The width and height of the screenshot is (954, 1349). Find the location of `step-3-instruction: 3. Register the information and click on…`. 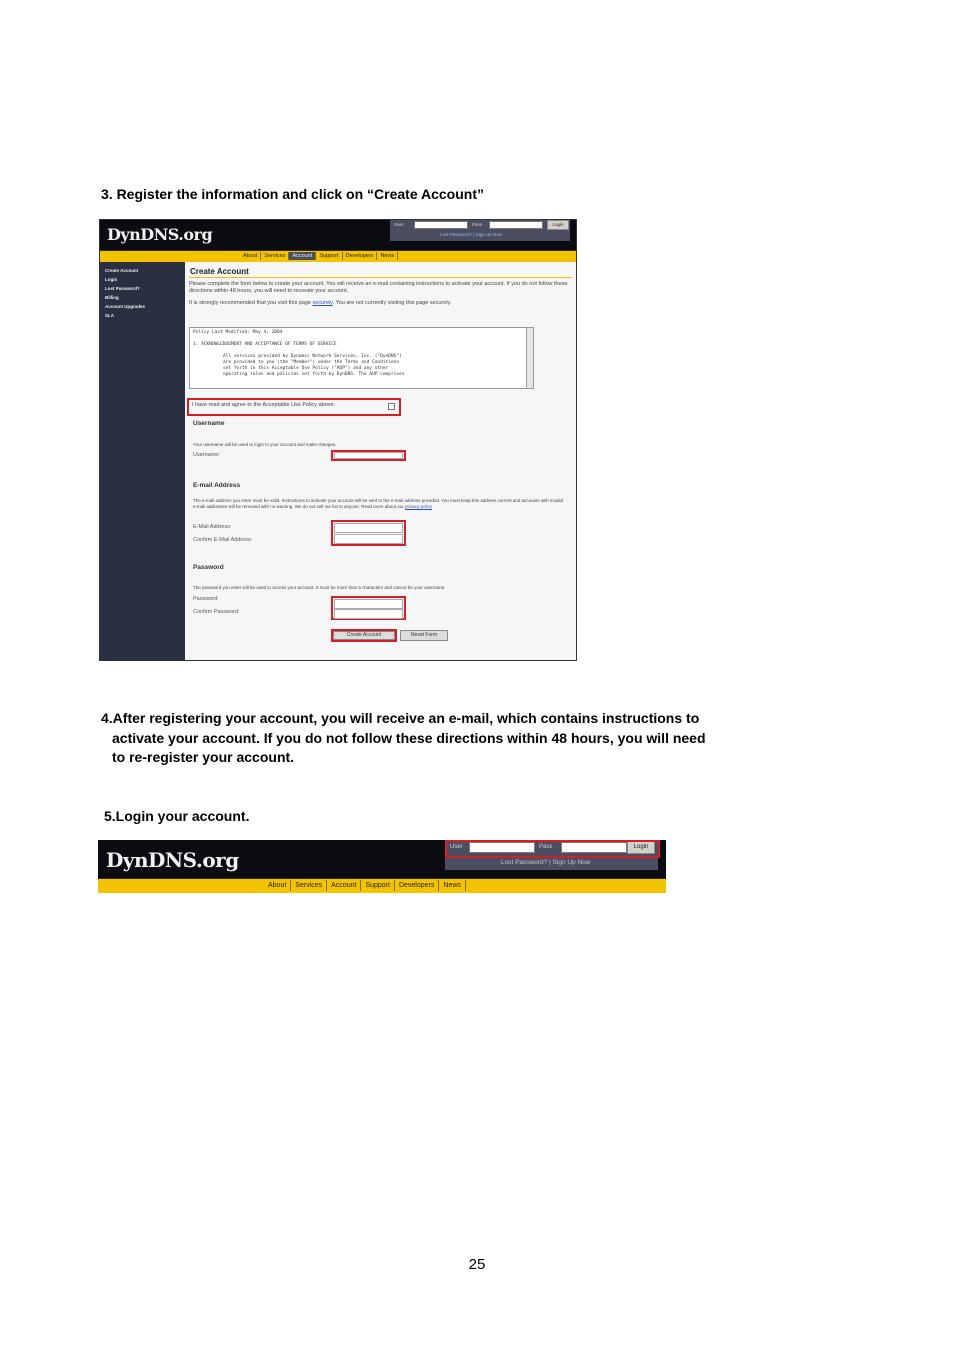

step-3-instruction: 3. Register the information and click on… is located at coordinates (292, 194).